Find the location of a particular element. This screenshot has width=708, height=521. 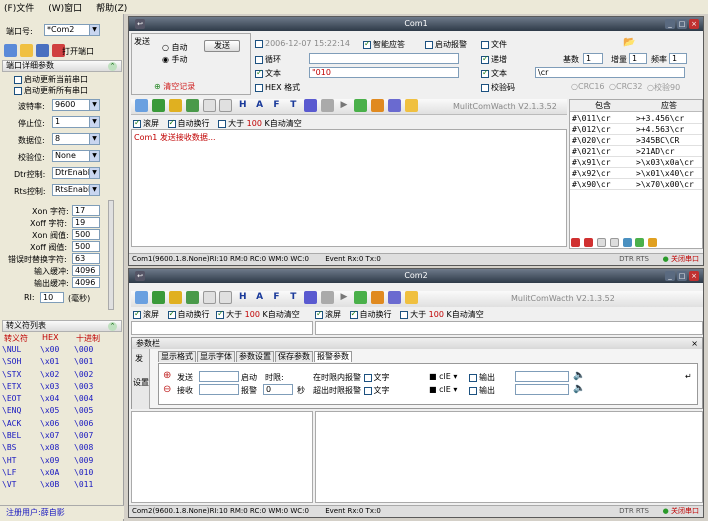

inbuf-field: 4096 is located at coordinates (86, 270).